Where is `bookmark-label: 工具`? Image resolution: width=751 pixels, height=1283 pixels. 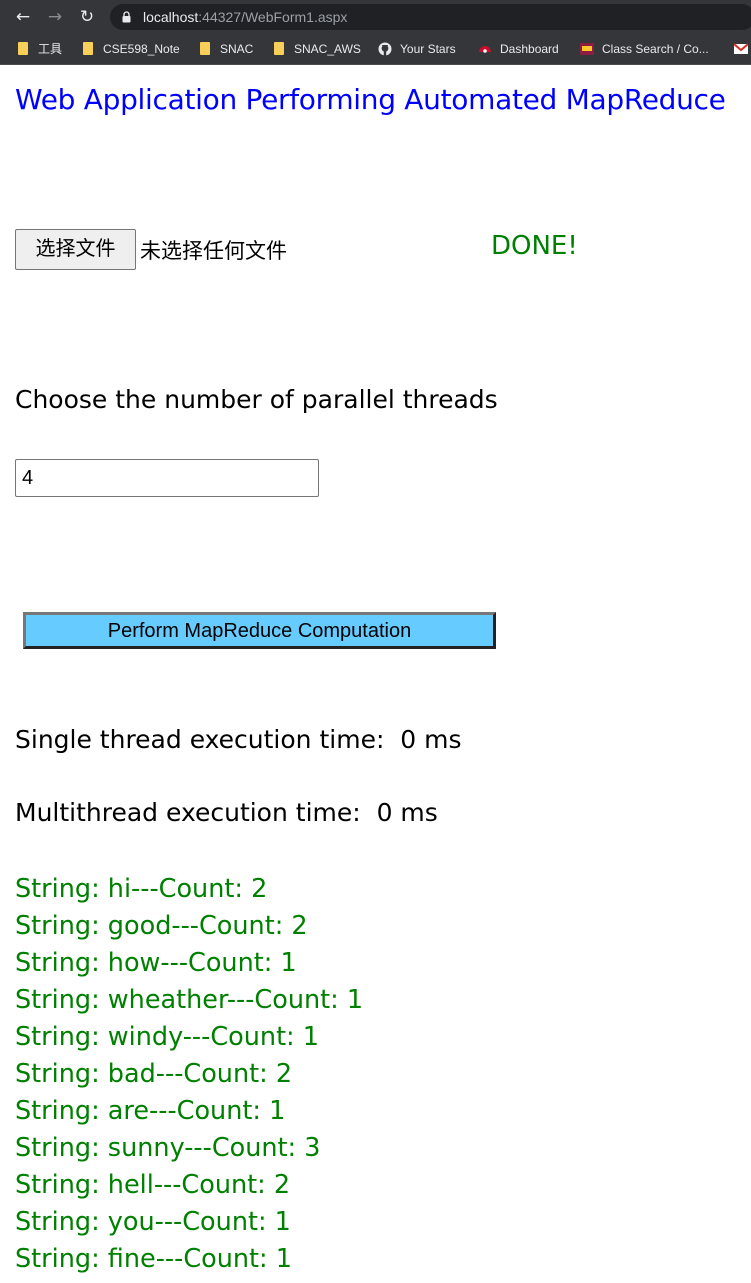
bookmark-label: 工具 is located at coordinates (50, 49).